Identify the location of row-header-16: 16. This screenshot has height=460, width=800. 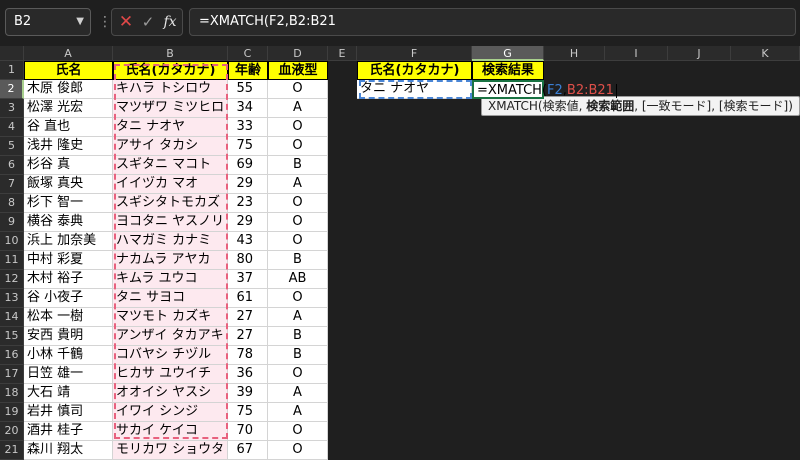
(12, 355).